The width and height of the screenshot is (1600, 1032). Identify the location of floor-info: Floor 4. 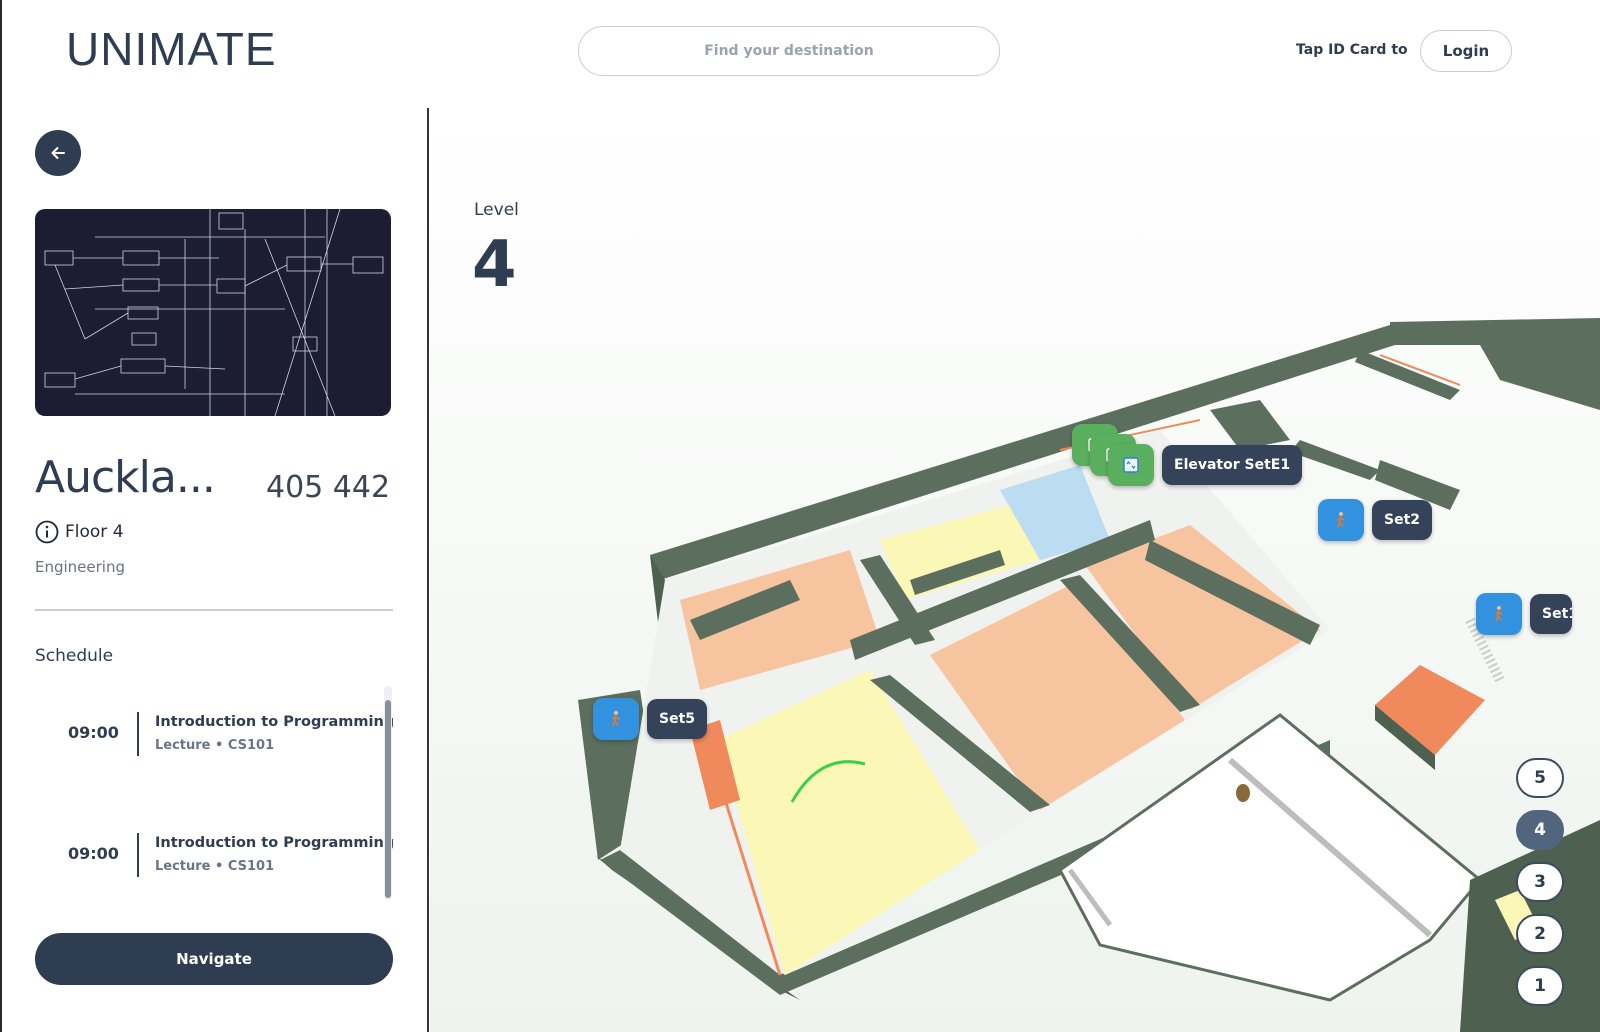
(79, 532).